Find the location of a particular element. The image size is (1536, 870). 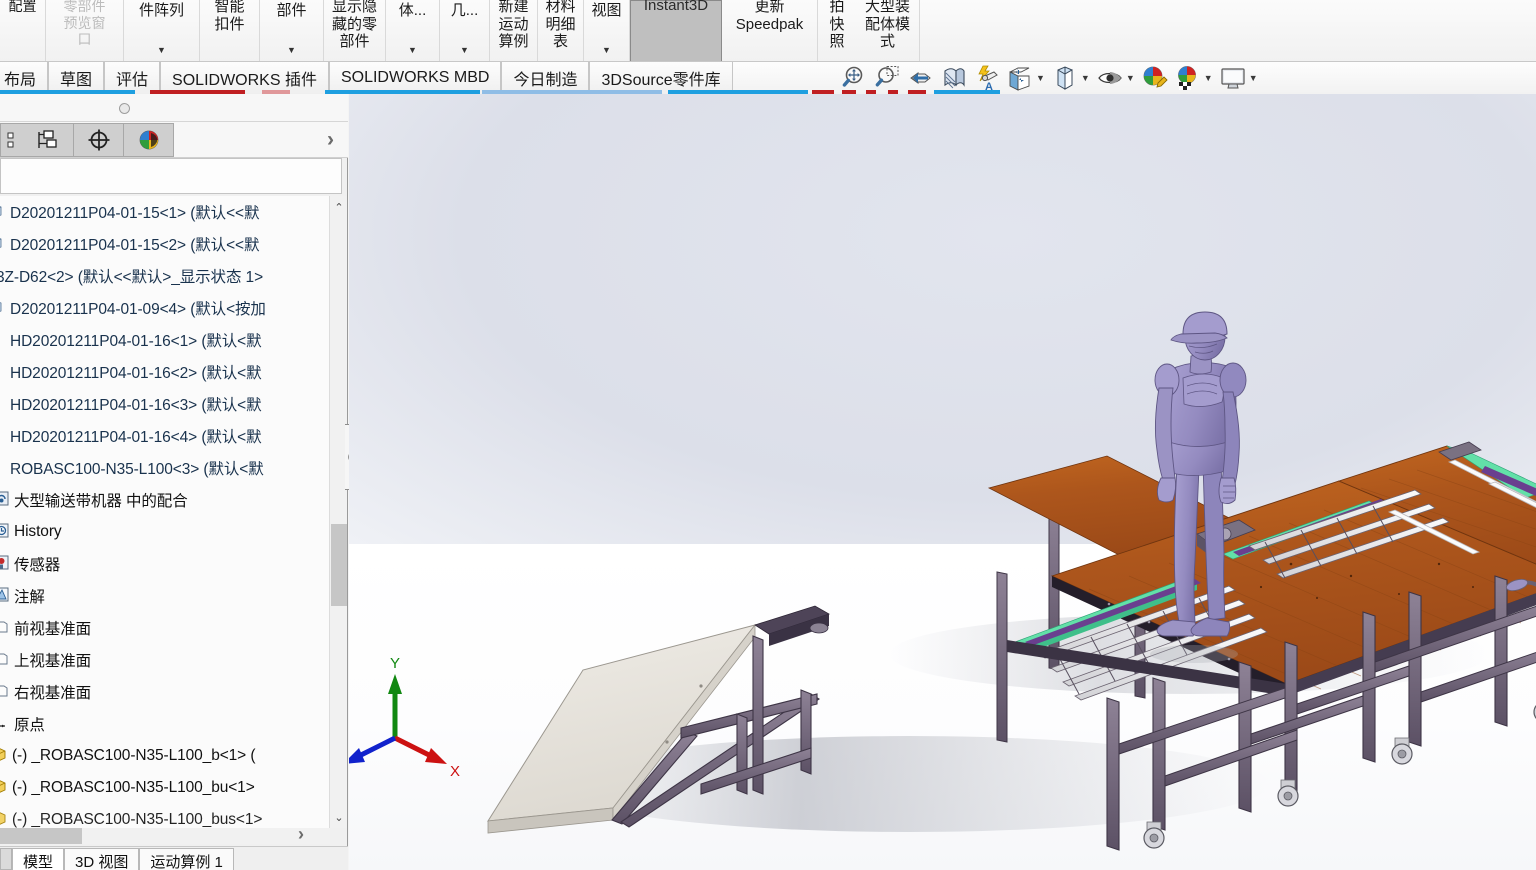

scroll-down-icon: ⌄ is located at coordinates (339, 817).